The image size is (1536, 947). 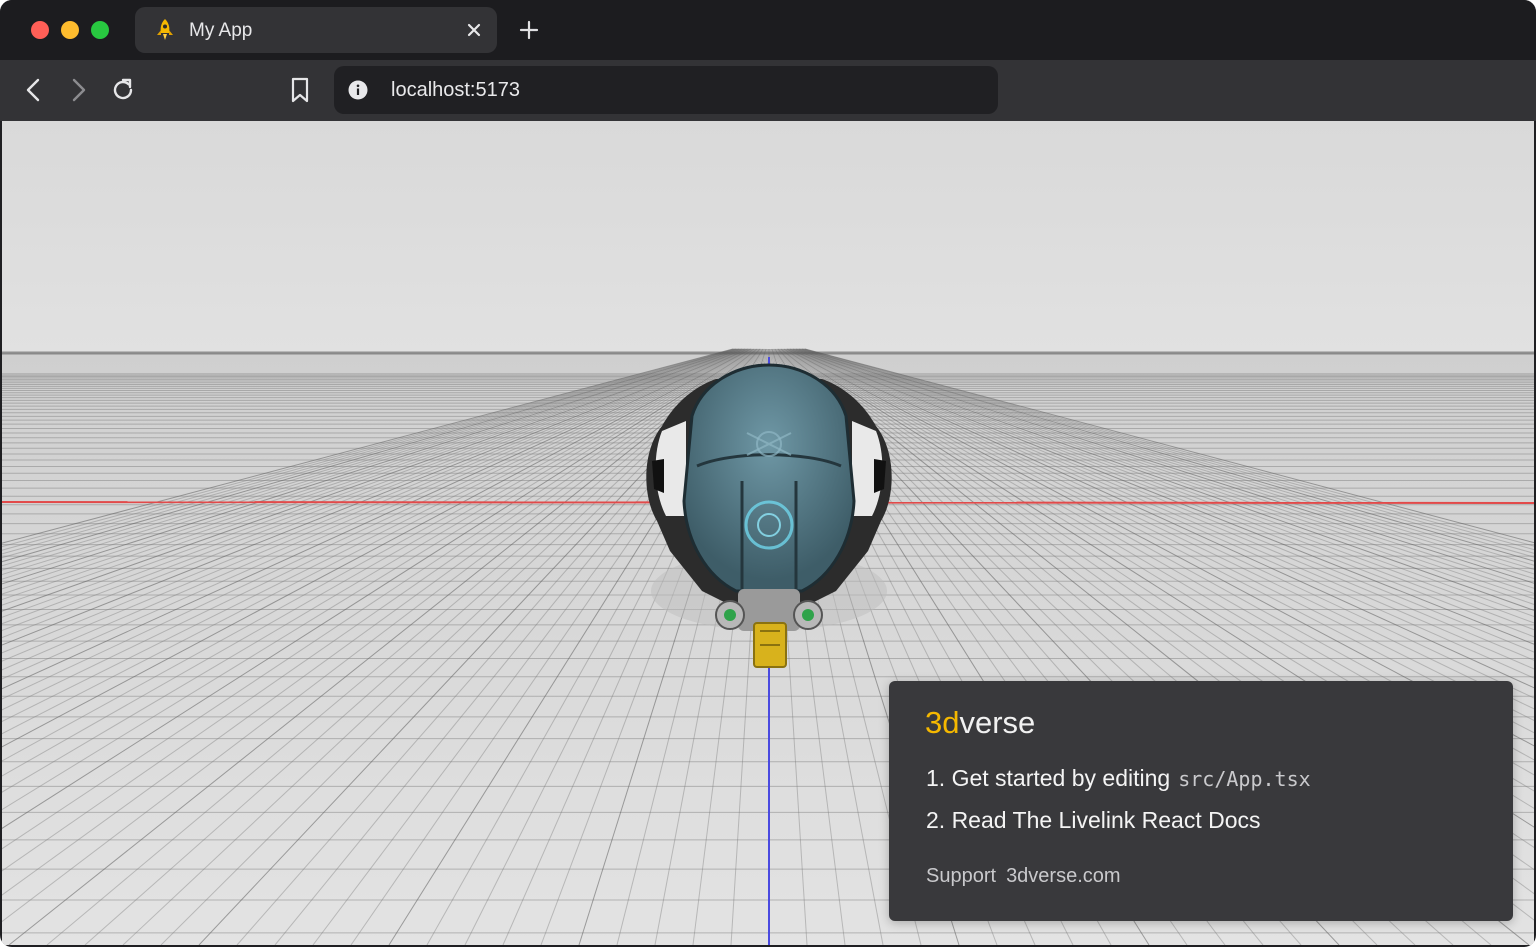 What do you see at coordinates (961, 876) in the screenshot?
I see `support-label: Support` at bounding box center [961, 876].